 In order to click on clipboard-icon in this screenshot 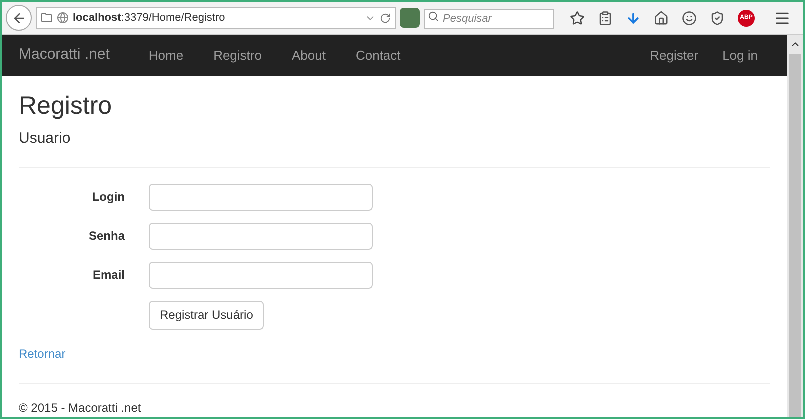, I will do `click(605, 18)`.